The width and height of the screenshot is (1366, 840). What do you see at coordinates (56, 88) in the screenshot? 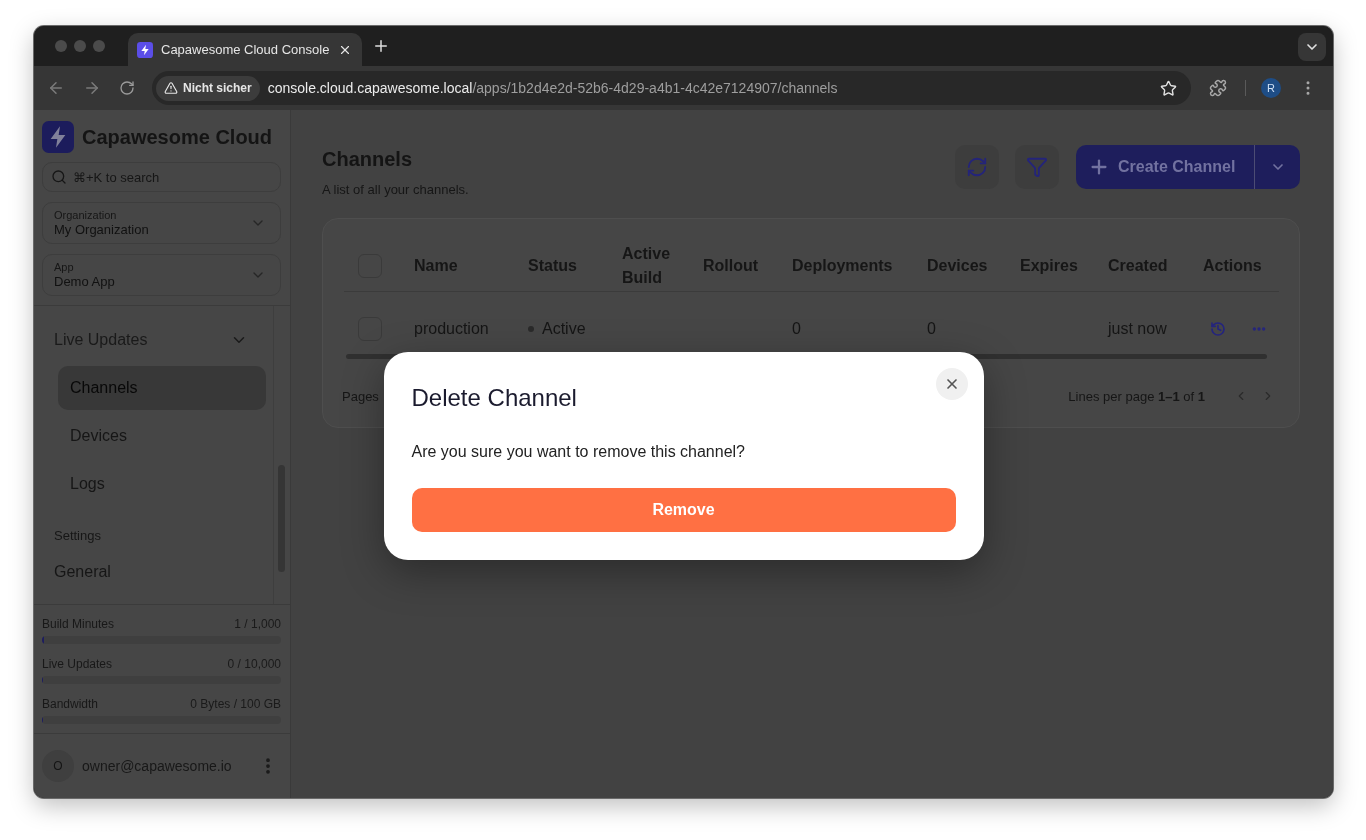
I see `back-icon` at bounding box center [56, 88].